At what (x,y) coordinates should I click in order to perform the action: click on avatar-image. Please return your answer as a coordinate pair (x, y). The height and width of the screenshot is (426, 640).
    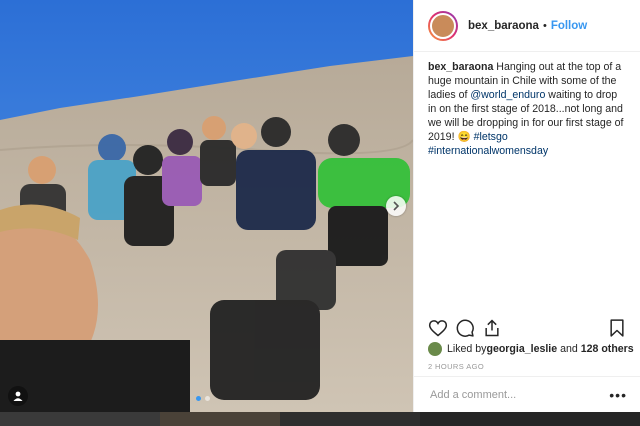
    Looking at the image, I should click on (443, 25).